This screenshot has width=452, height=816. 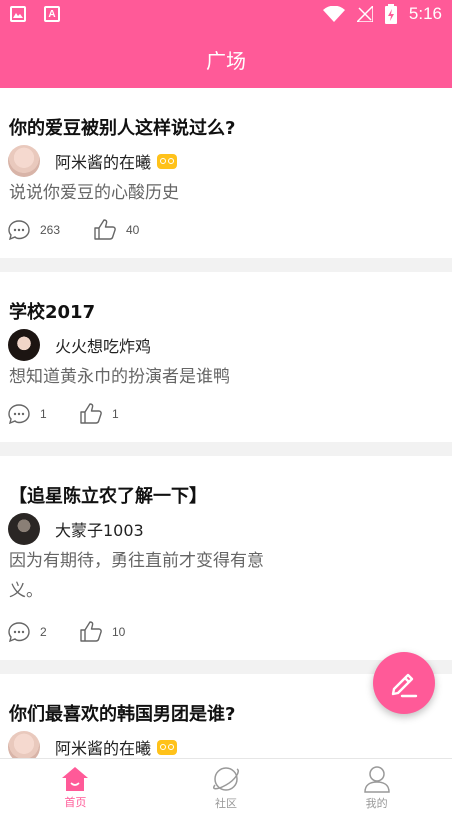 I want to click on compose-post-button, so click(x=404, y=683).